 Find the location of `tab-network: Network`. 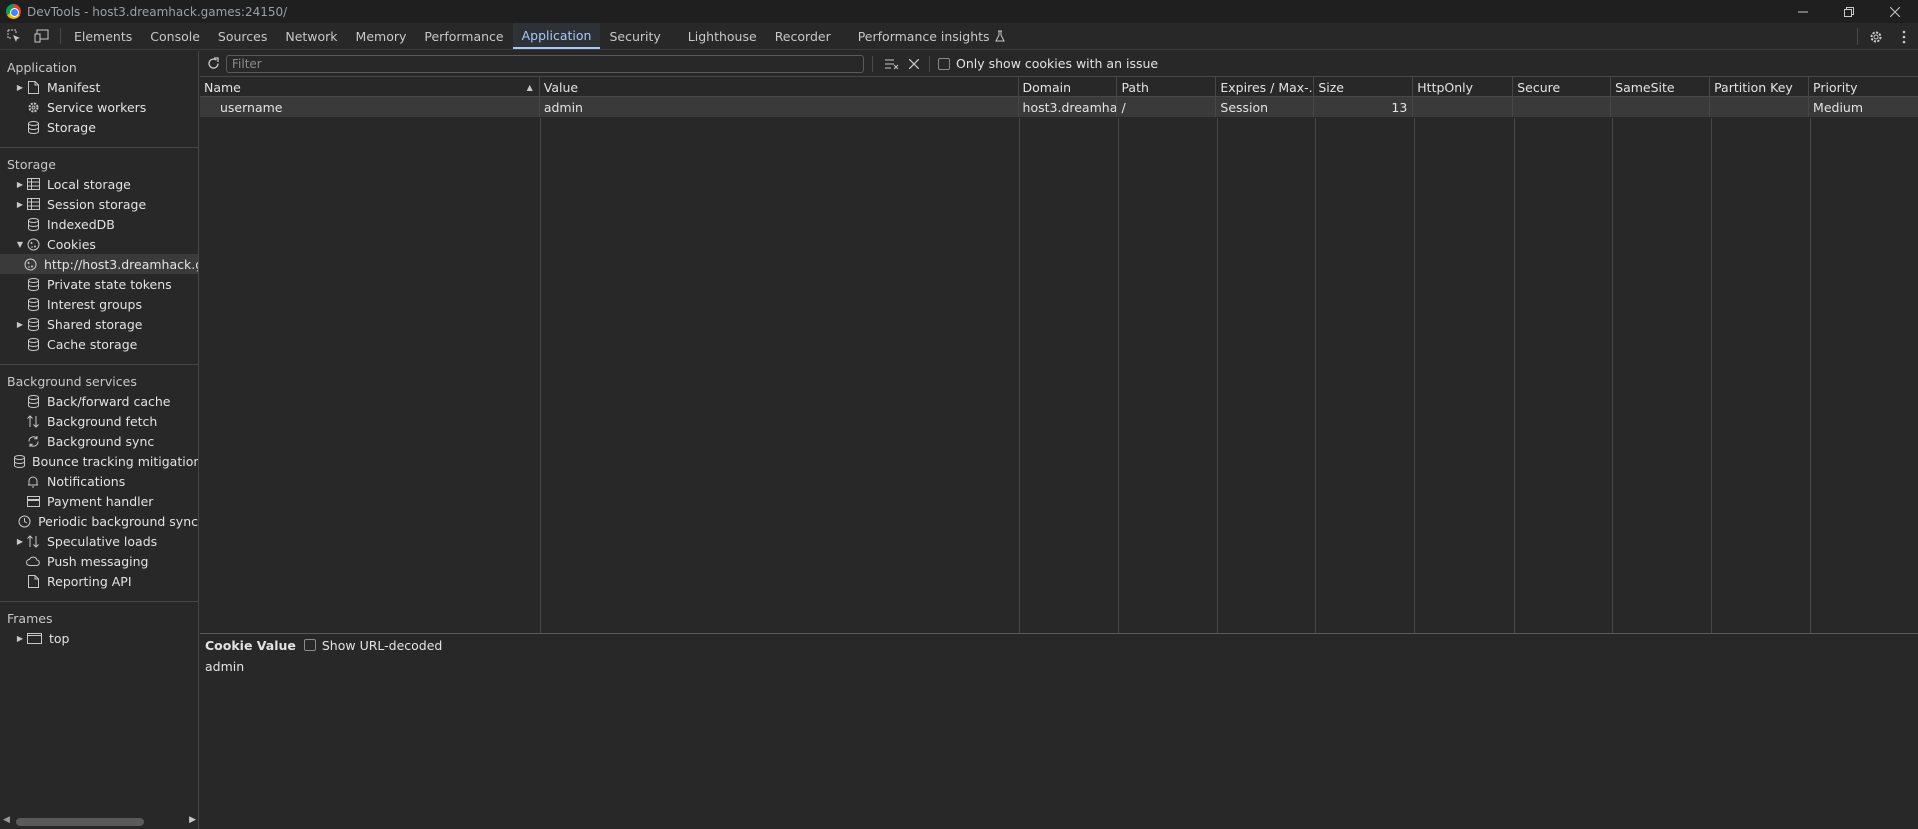

tab-network: Network is located at coordinates (311, 36).